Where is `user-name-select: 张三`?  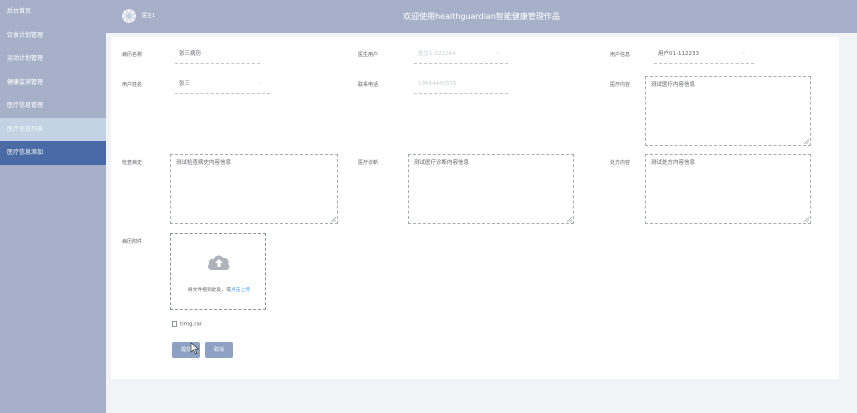 user-name-select: 张三 is located at coordinates (222, 86).